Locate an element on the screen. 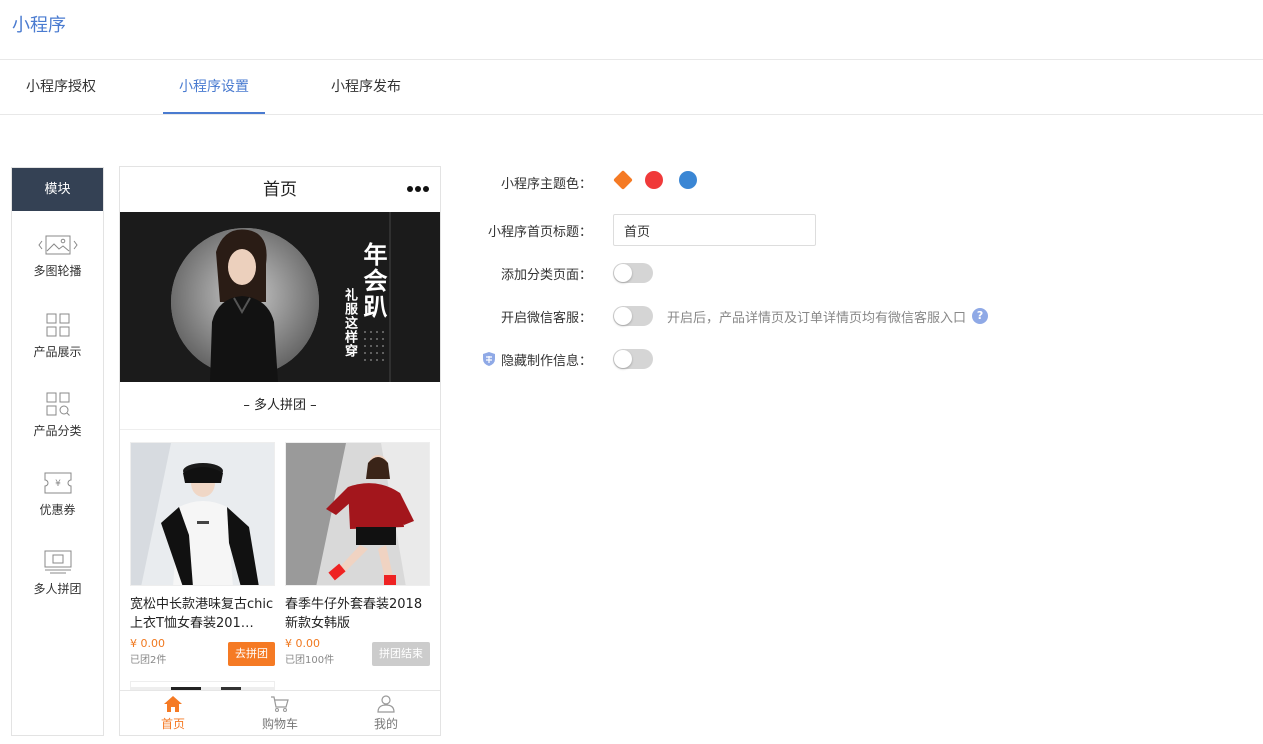  vip-badge-icon is located at coordinates (488, 359).